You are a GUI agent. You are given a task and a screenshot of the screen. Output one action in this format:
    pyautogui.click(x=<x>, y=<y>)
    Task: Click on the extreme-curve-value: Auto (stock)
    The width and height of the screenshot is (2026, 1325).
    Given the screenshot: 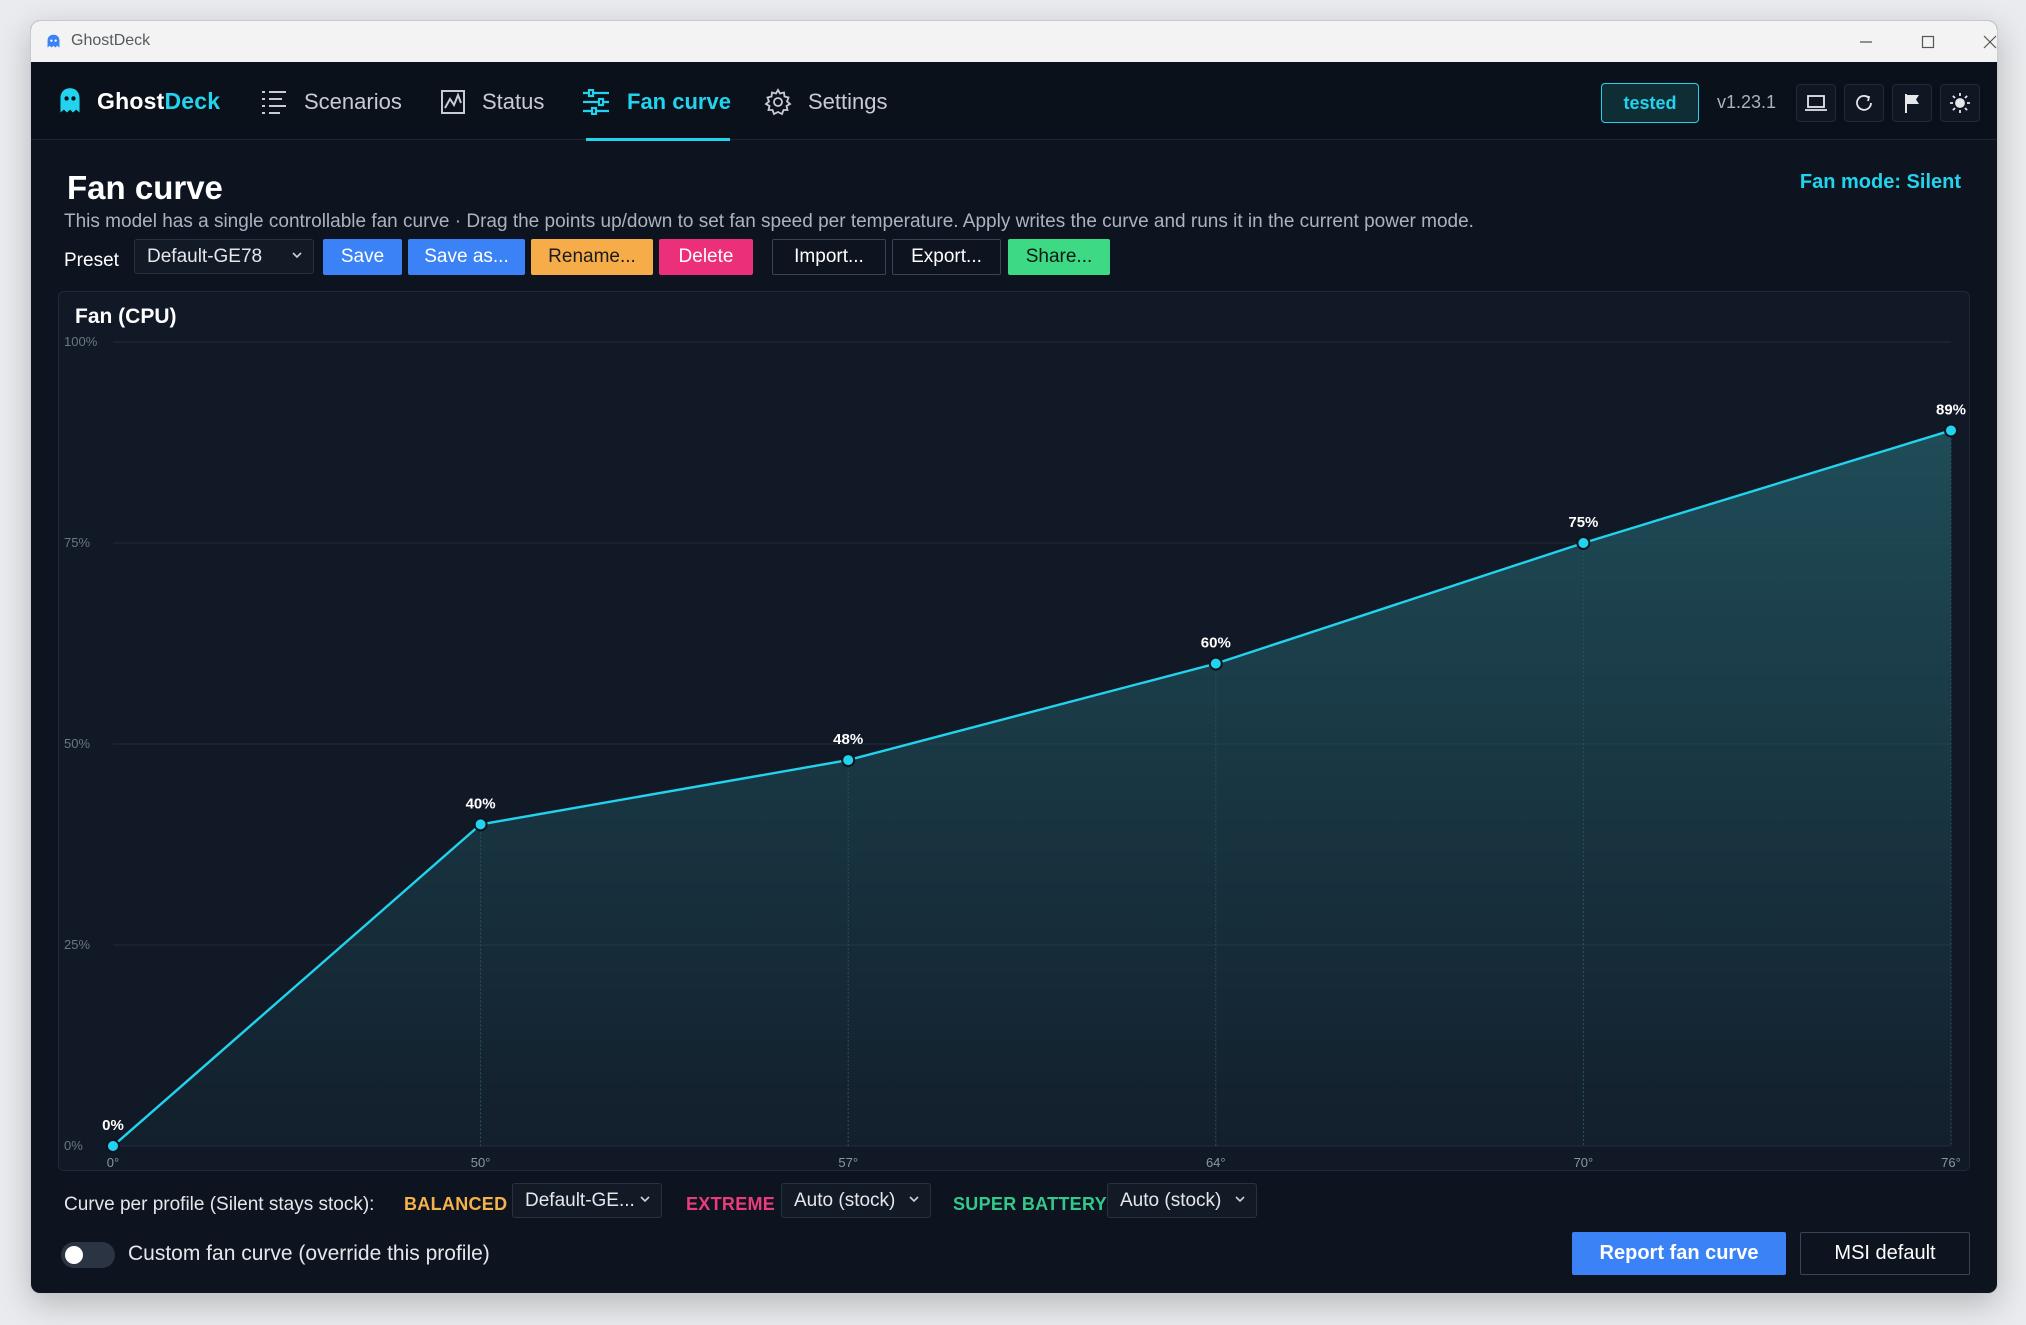 What is the action you would take?
    pyautogui.click(x=845, y=1200)
    